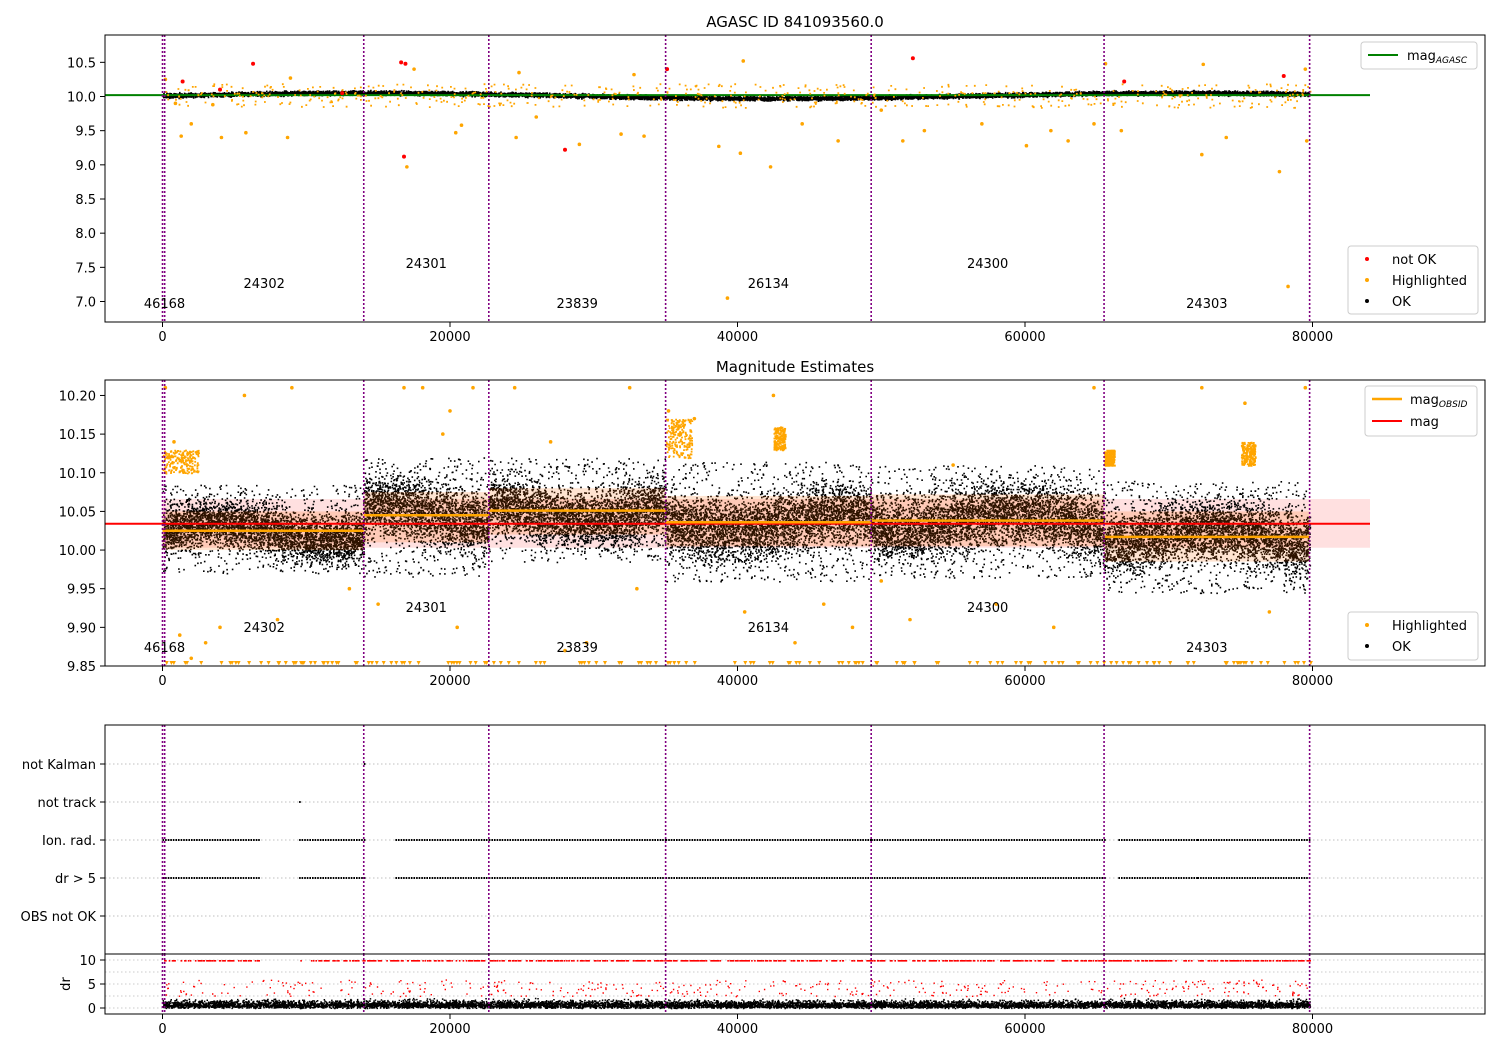 The image size is (1500, 1054). I want to click on dr-xtick-label: 80000, so click(1312, 1029).